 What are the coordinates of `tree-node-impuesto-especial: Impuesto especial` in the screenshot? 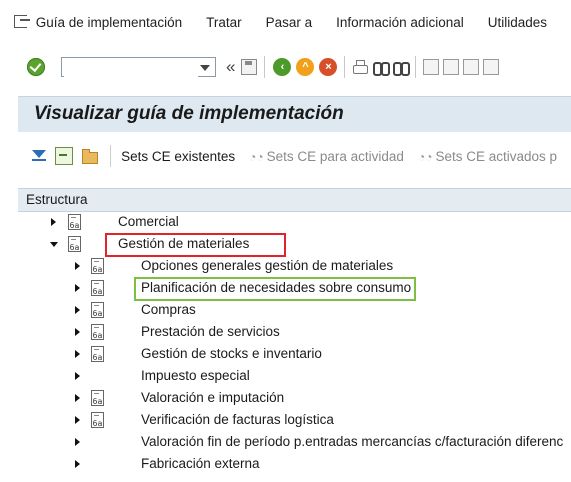 It's located at (294, 377).